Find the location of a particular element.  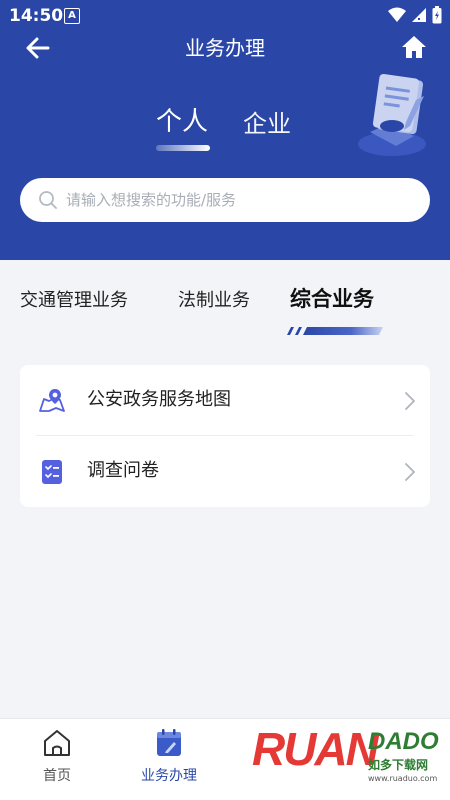

map-pin-icon is located at coordinates (52, 400).